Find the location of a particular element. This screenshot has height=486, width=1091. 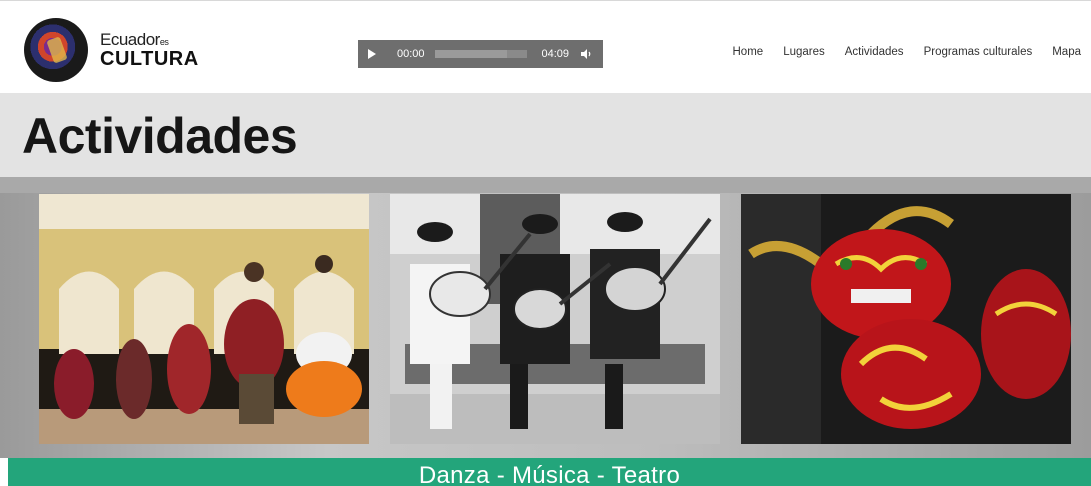

banner-text: Danza - Música - Teatro is located at coordinates (549, 474).